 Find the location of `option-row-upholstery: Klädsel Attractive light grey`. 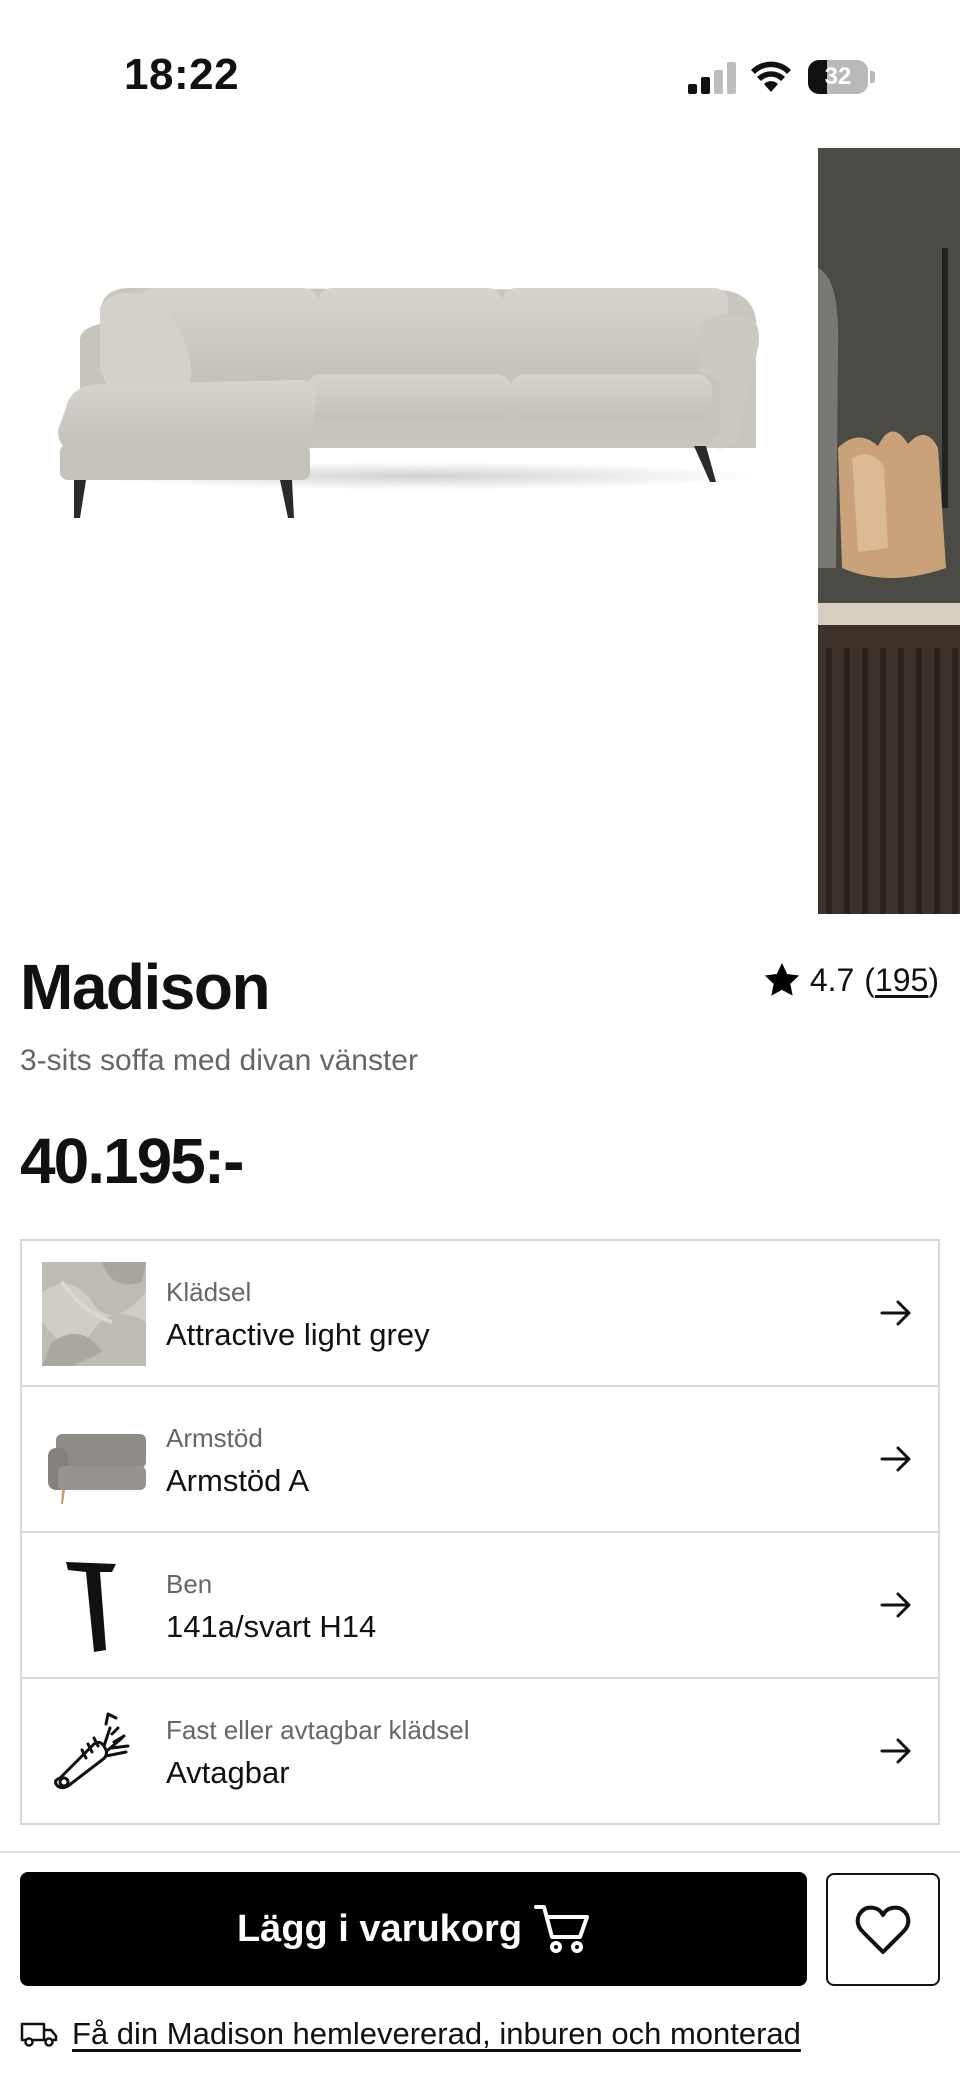

option-row-upholstery: Klädsel Attractive light grey is located at coordinates (480, 1314).